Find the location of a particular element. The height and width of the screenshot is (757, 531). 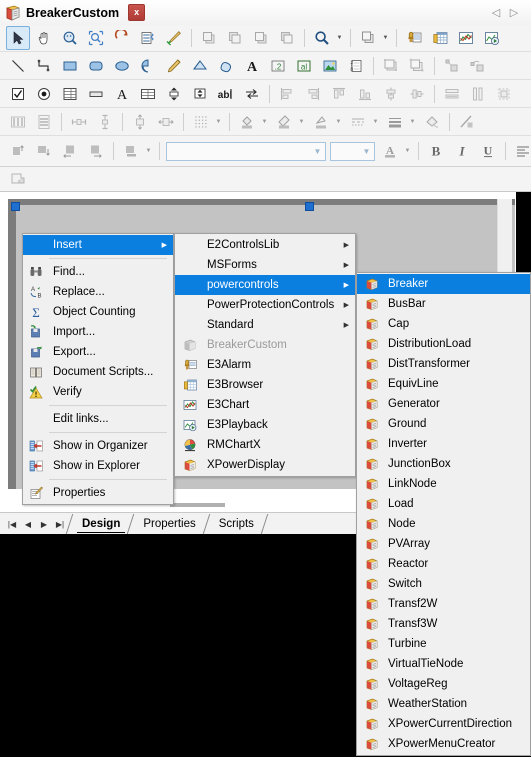

font-color-tool: A is located at coordinates (390, 151).